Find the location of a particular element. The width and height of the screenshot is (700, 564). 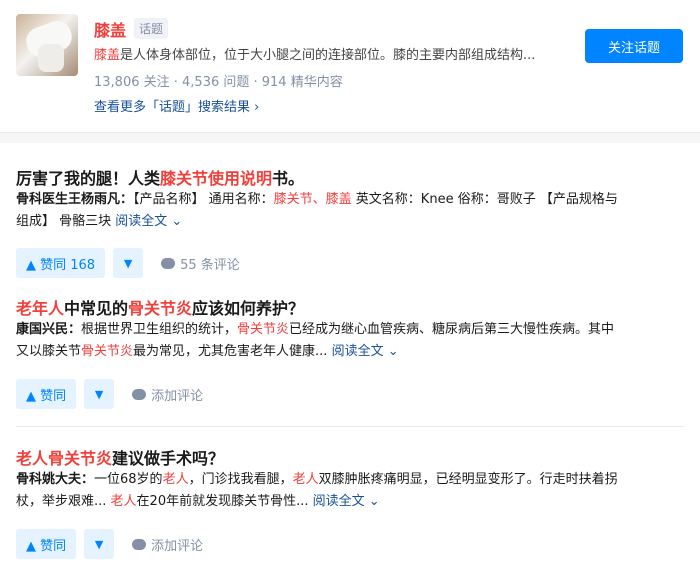

answer-title-3: 老人骨关节炎建议做手术吗？ is located at coordinates (120, 457).